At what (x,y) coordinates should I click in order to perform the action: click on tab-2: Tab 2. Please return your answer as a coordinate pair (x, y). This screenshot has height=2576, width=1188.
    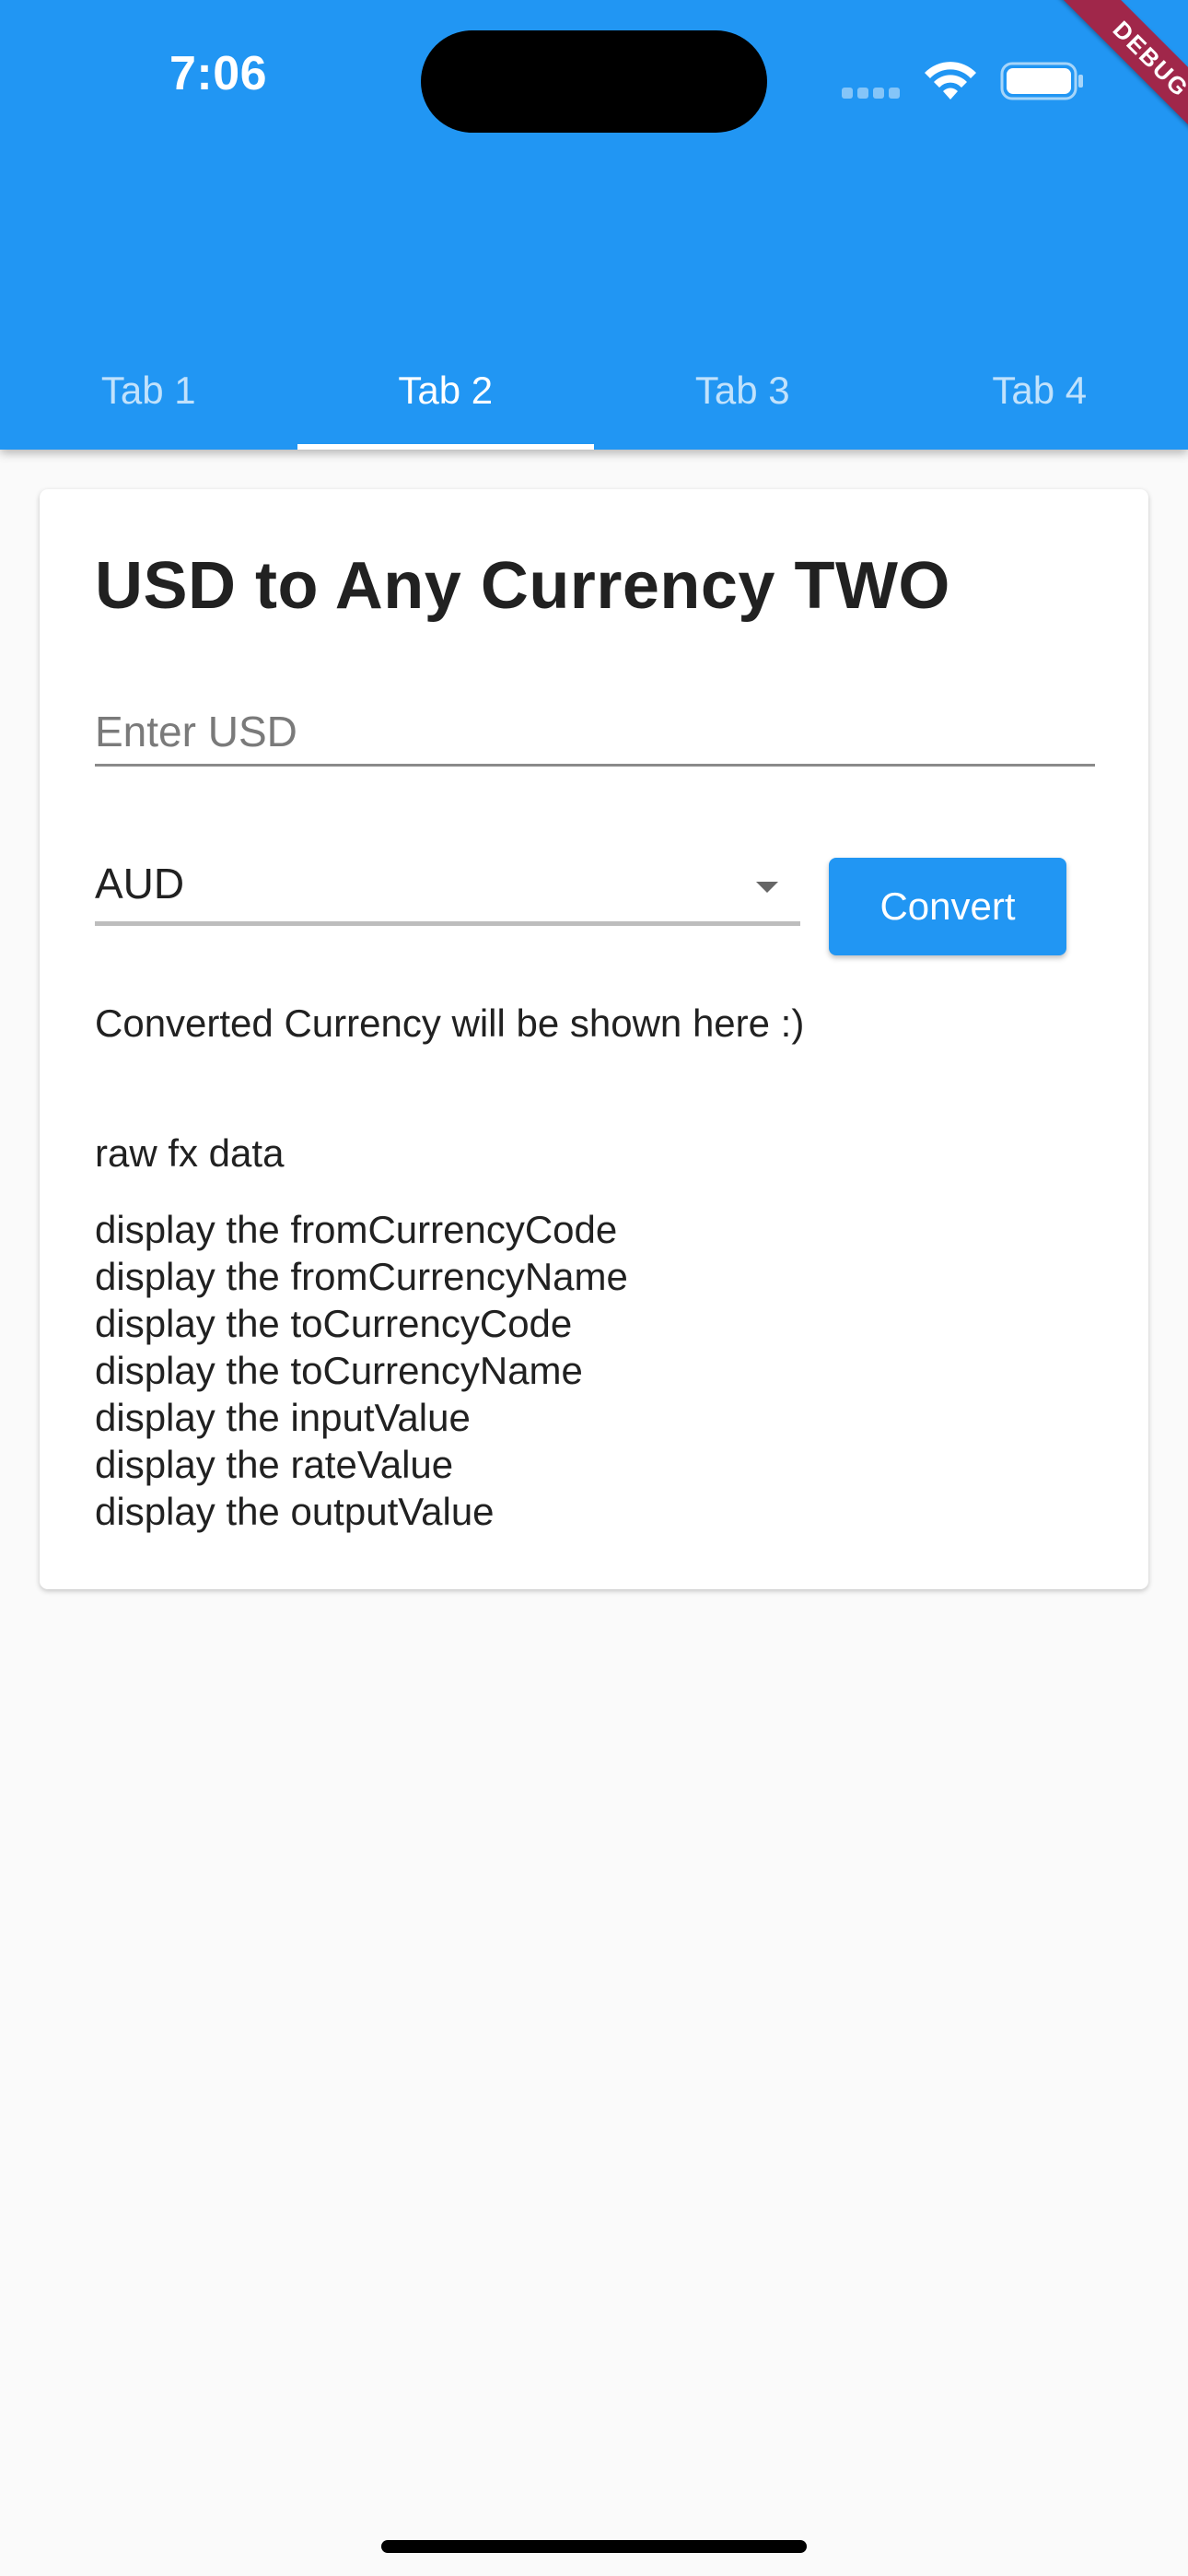
    Looking at the image, I should click on (446, 391).